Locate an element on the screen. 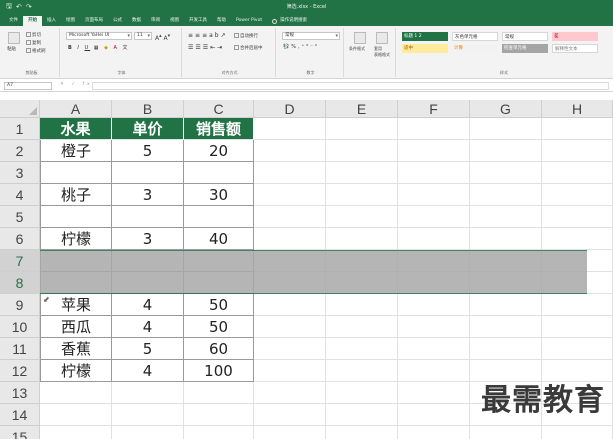  cell-e5 is located at coordinates (362, 217).